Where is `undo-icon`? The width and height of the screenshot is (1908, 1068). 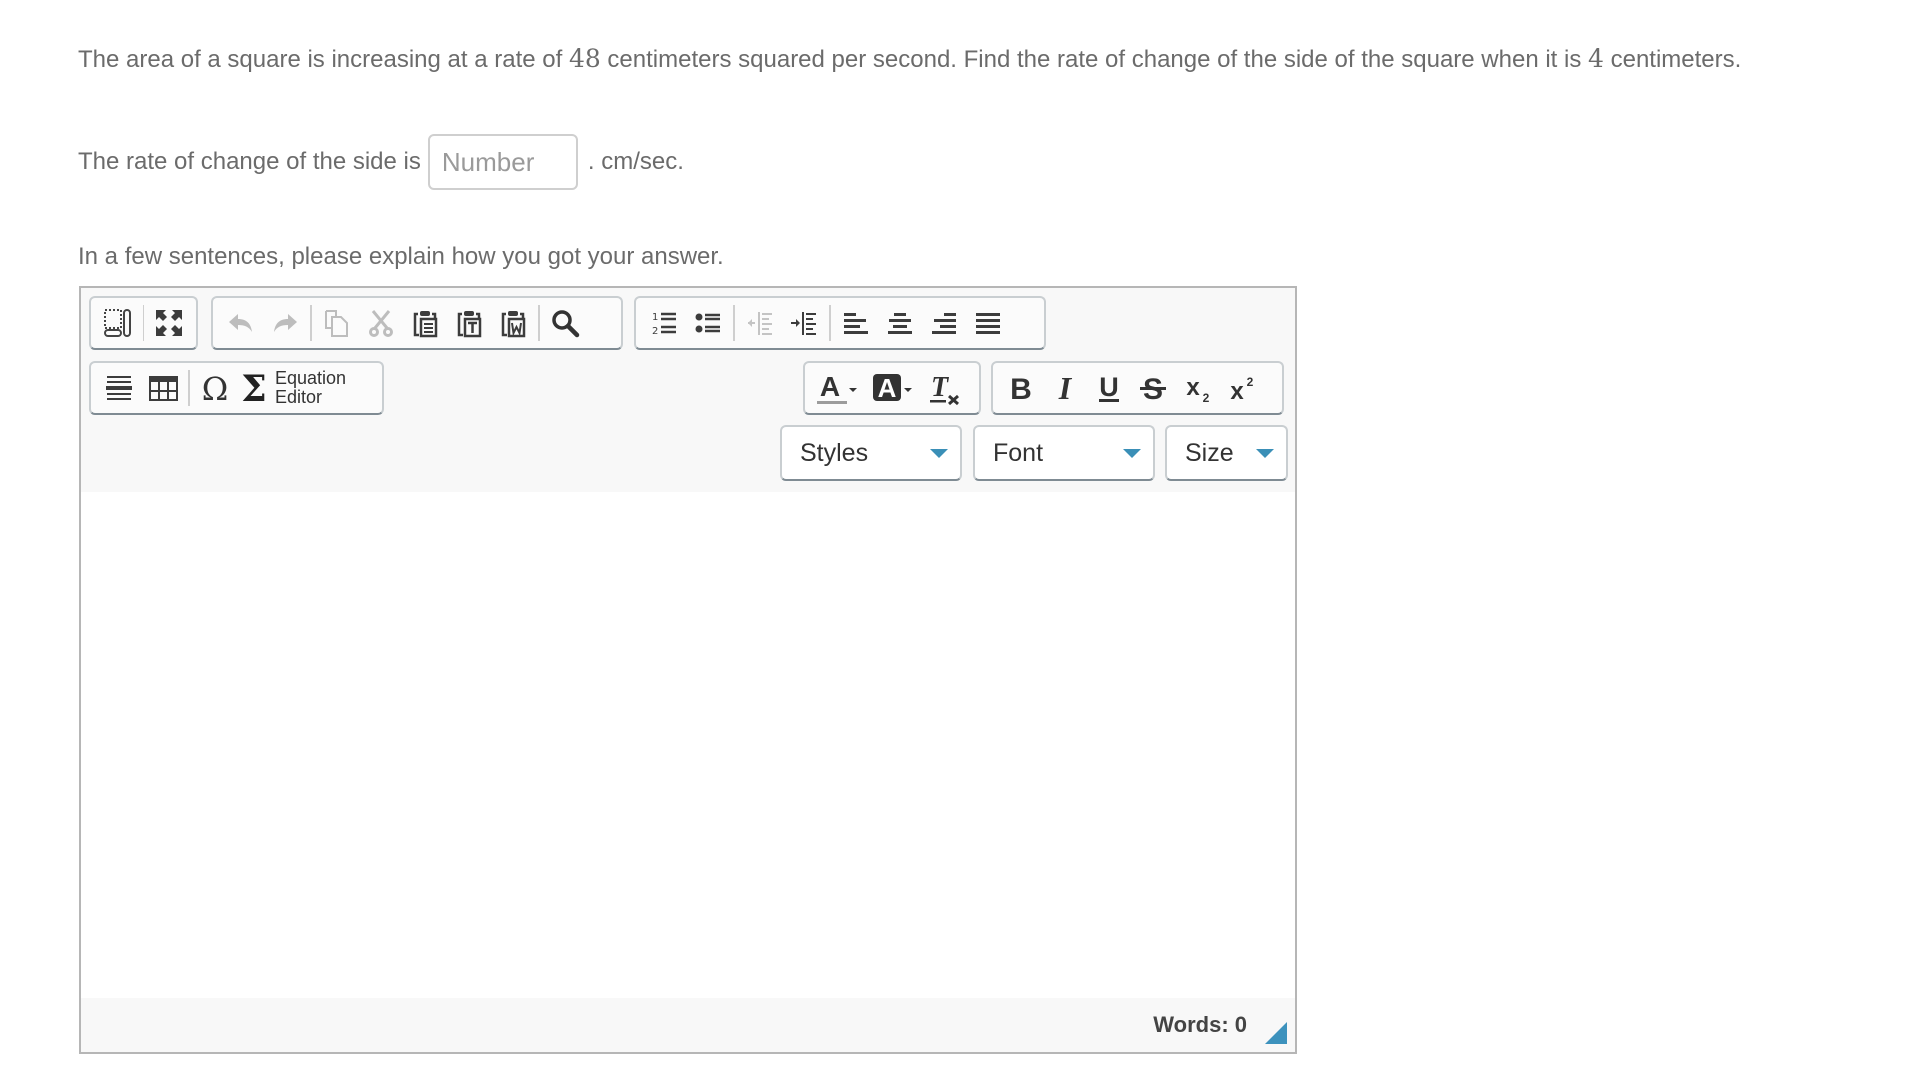 undo-icon is located at coordinates (240, 323).